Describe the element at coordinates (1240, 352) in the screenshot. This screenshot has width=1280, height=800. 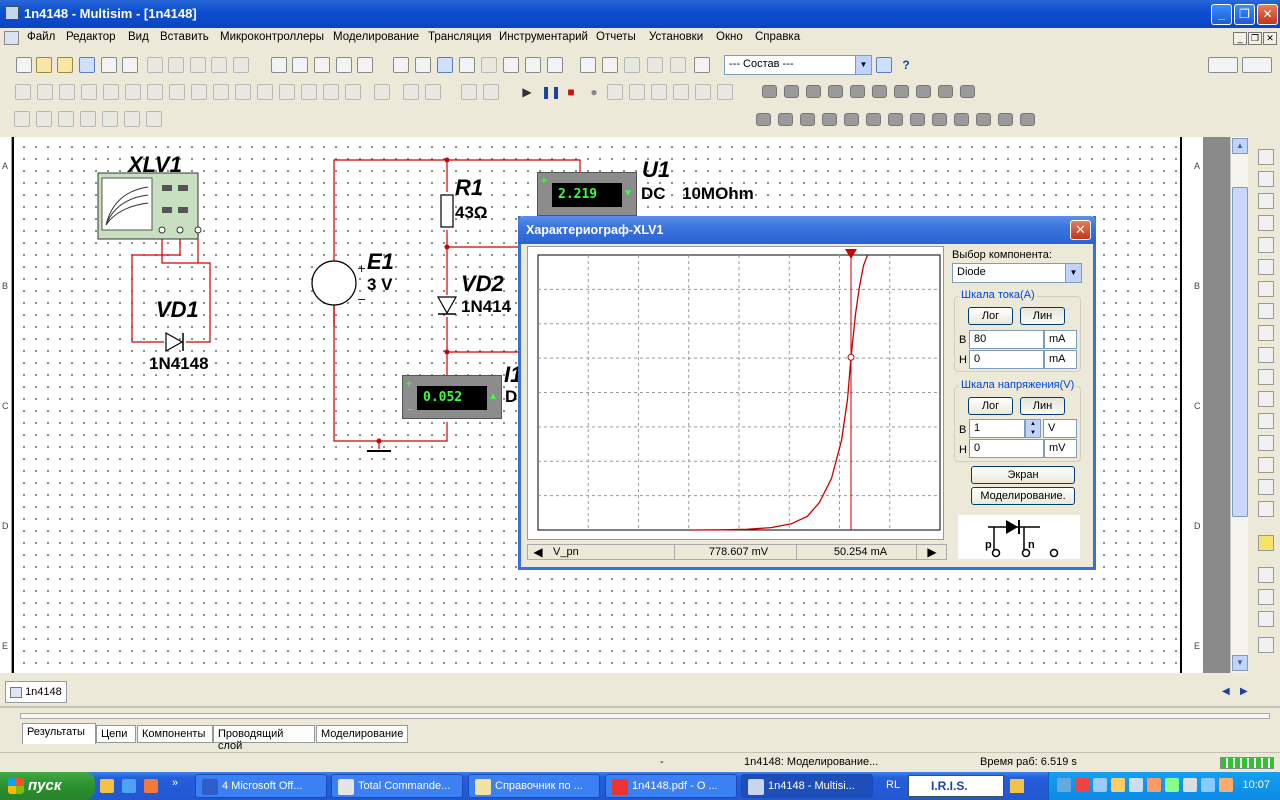
I see `scroll-thumb` at that location.